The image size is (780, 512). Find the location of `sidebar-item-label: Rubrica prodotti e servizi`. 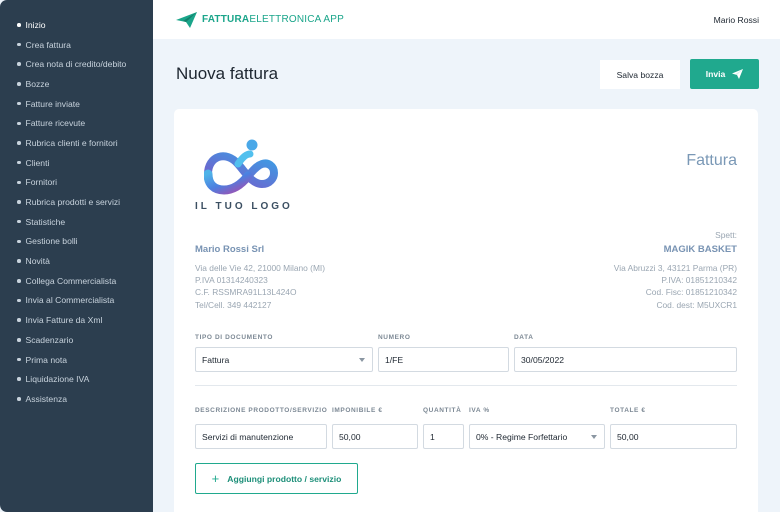

sidebar-item-label: Rubrica prodotti e servizi is located at coordinates (73, 202).